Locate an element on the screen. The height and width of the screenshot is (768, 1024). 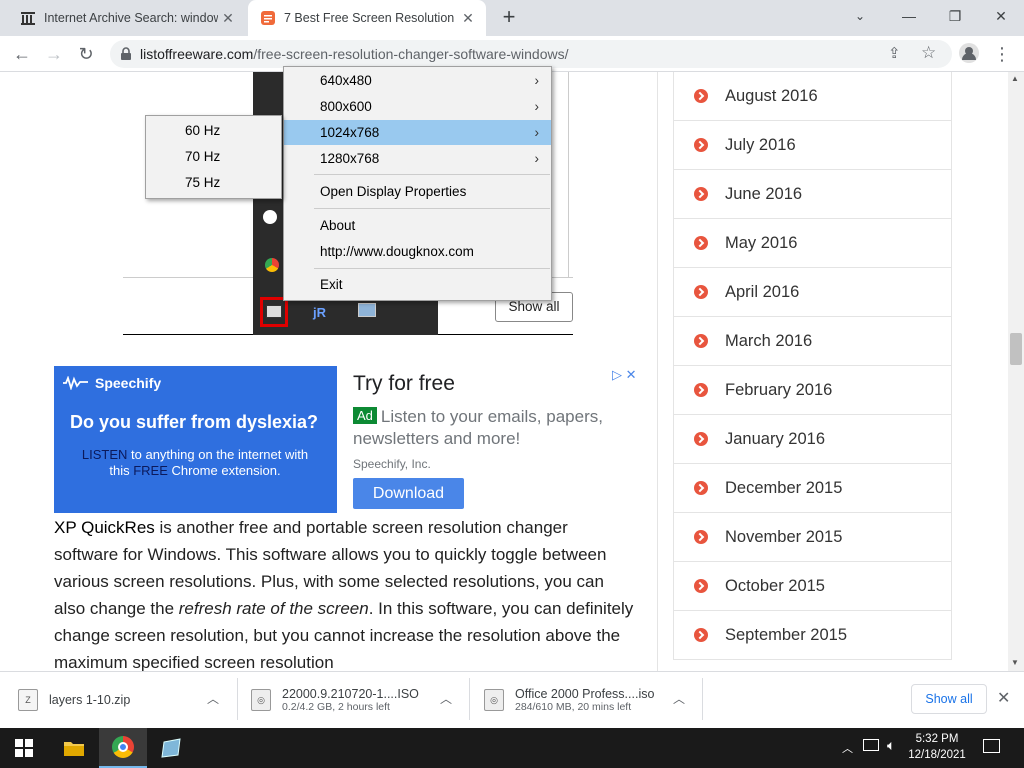
menu-item-1024: 1024x768 › is located at coordinates (417, 132).